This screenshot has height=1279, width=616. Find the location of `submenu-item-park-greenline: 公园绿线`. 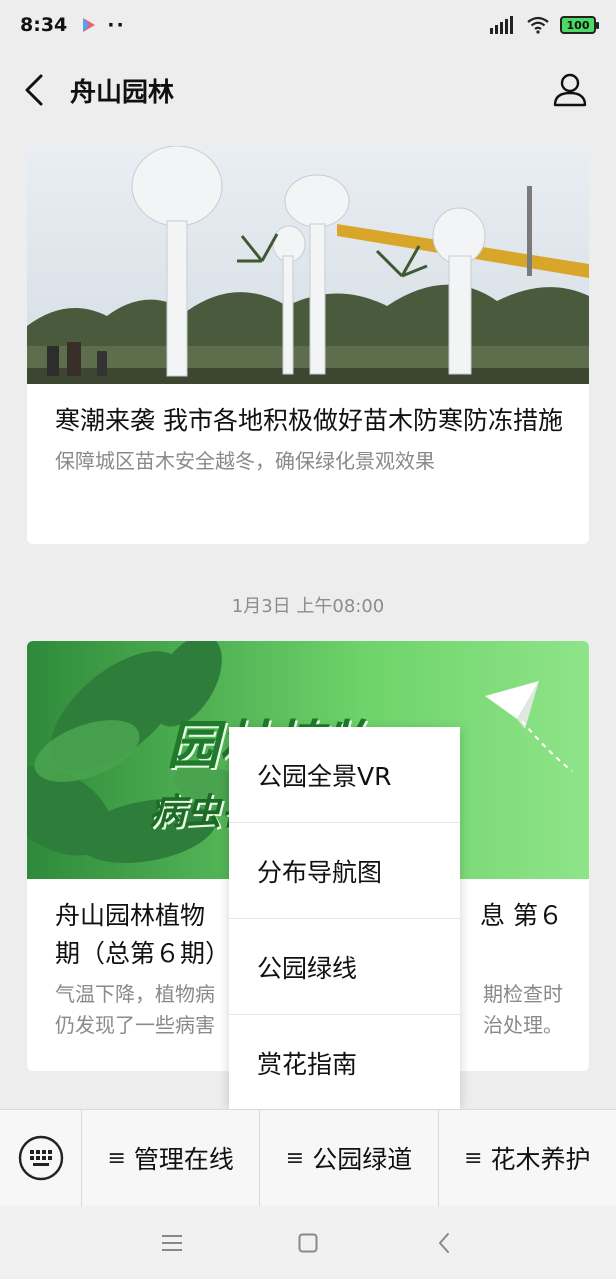

submenu-item-park-greenline: 公园绿线 is located at coordinates (344, 967).